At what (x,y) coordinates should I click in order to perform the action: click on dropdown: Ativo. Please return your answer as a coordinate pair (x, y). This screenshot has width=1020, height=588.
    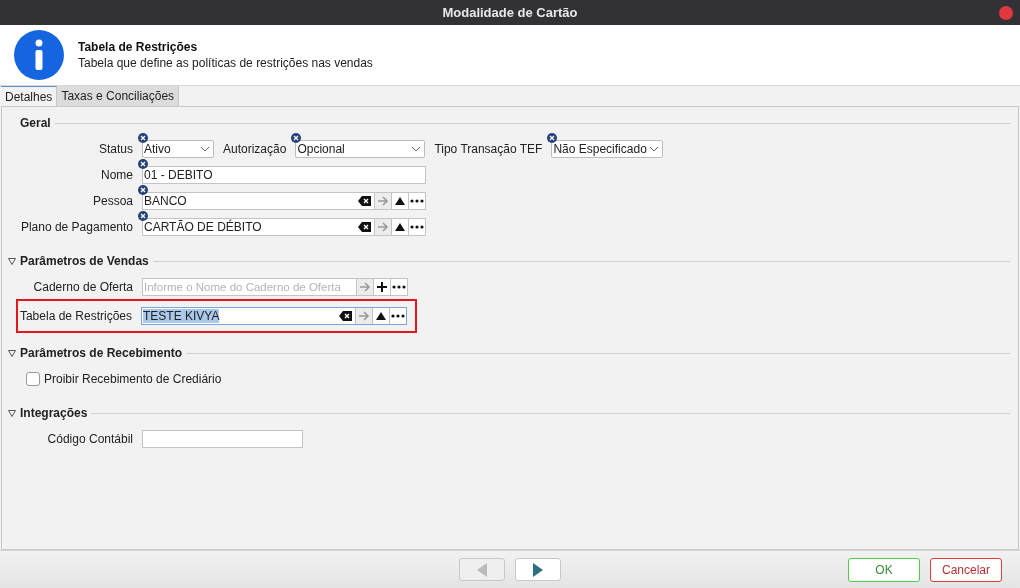
    Looking at the image, I should click on (178, 149).